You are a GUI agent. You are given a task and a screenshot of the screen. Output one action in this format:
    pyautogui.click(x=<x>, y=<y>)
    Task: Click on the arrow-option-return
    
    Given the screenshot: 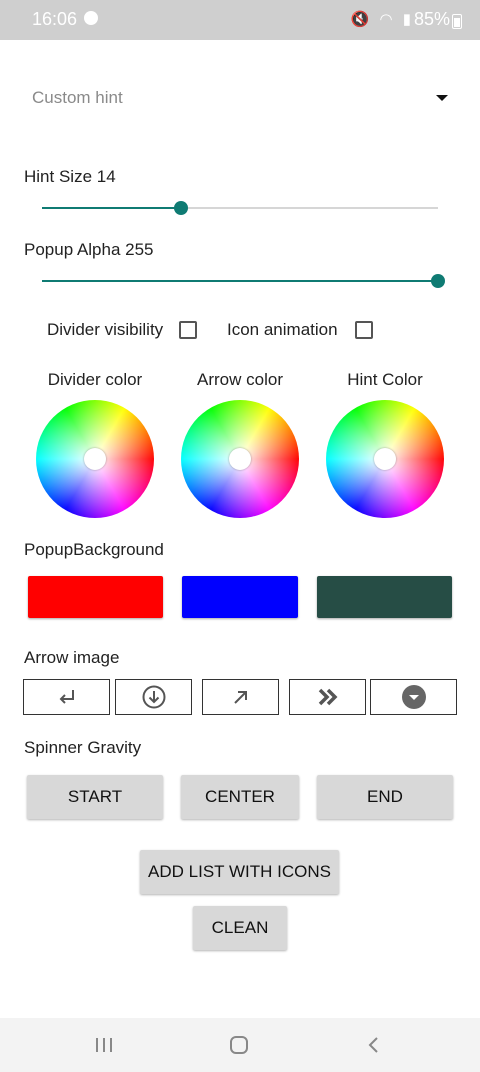 What is the action you would take?
    pyautogui.click(x=66, y=697)
    